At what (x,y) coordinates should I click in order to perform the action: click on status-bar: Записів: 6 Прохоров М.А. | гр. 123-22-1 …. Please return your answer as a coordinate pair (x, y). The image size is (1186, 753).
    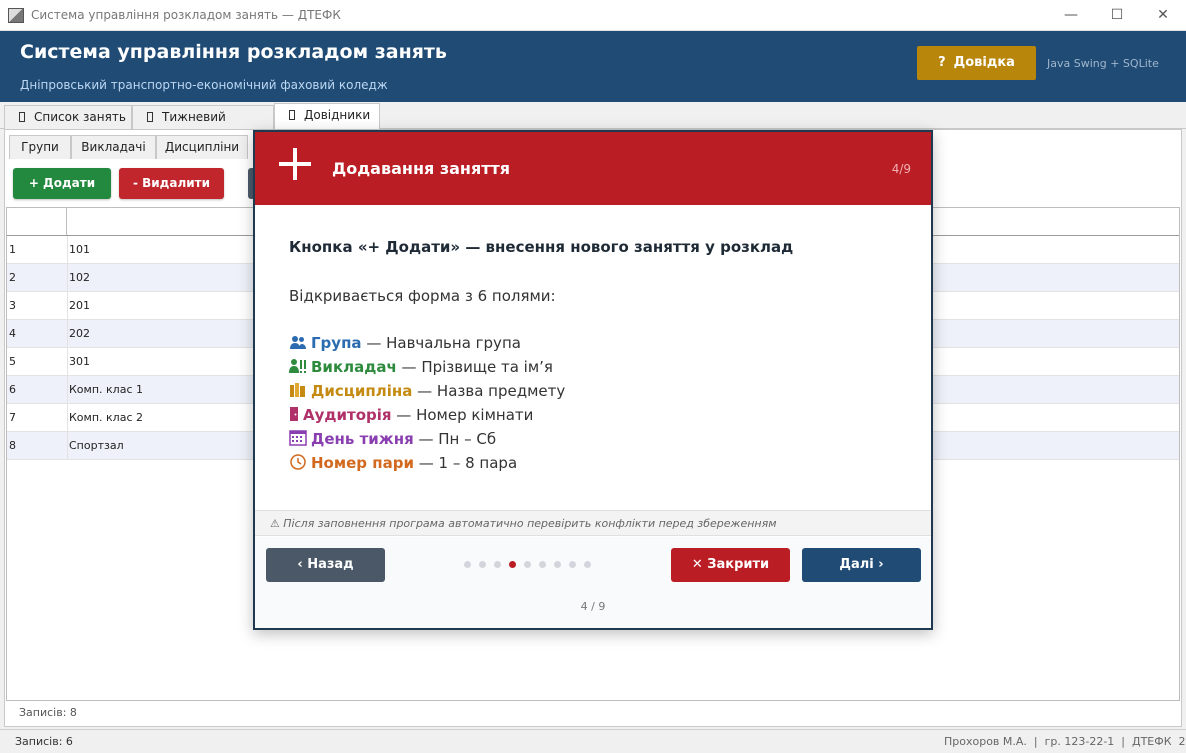
    Looking at the image, I should click on (593, 741).